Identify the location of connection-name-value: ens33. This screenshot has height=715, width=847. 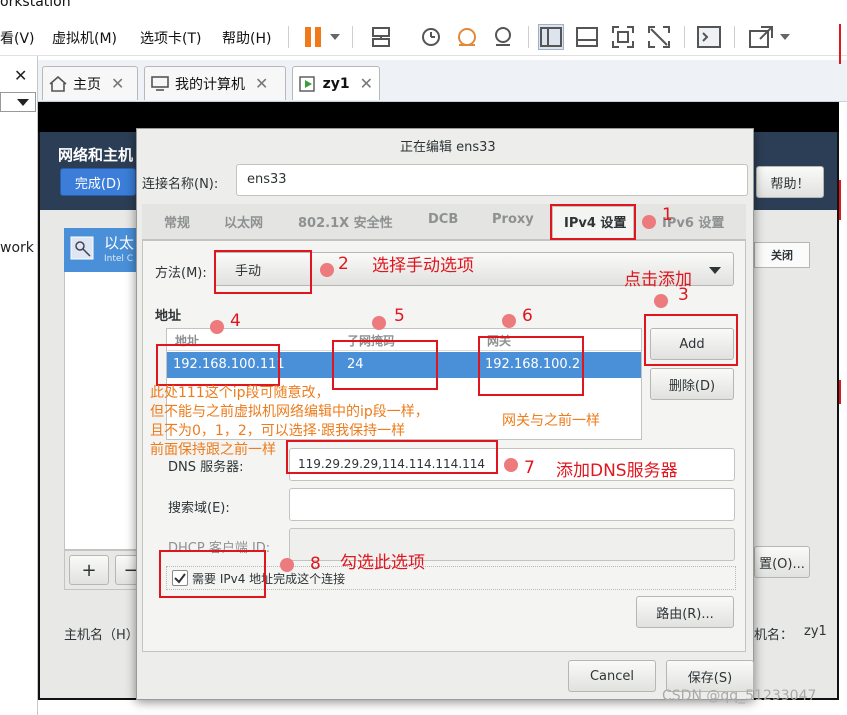
(267, 179).